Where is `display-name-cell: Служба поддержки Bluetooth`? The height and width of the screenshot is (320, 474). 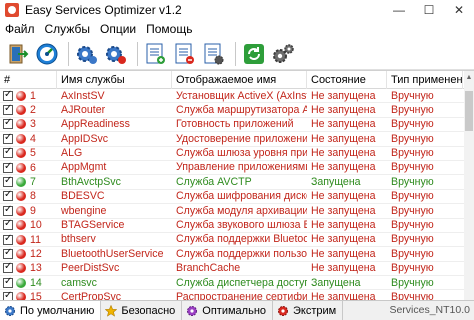
display-name-cell: Служба поддержки Bluetooth is located at coordinates (241, 239).